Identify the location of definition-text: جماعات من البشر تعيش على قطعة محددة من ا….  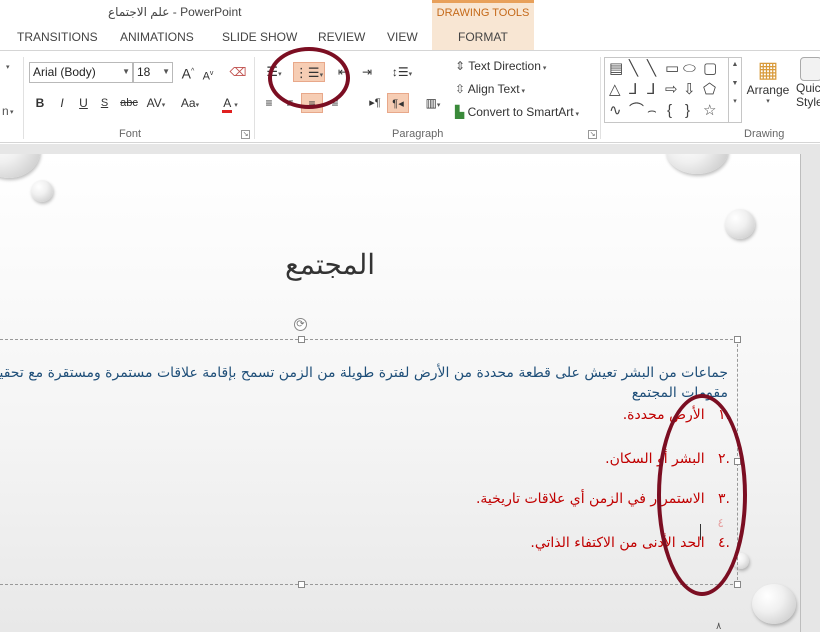
(364, 383).